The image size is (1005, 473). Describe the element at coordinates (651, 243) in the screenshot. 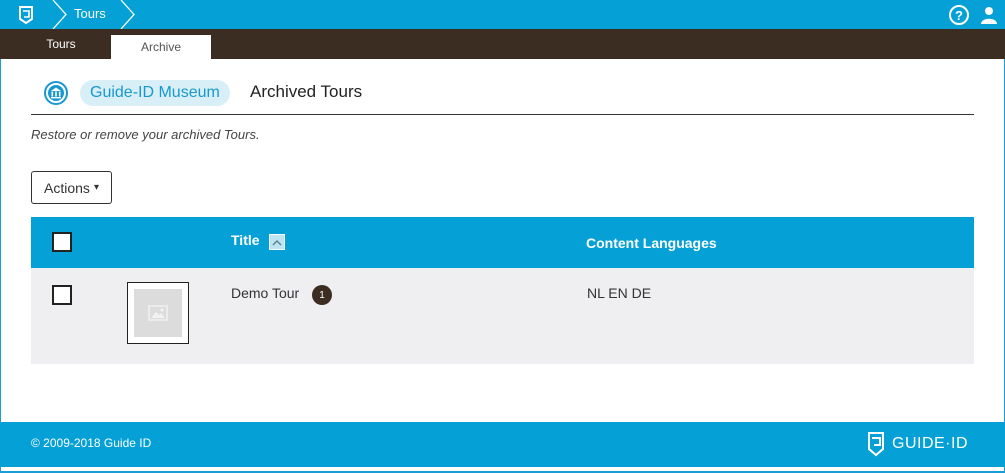

I see `column-header-languages: Content Languages` at that location.